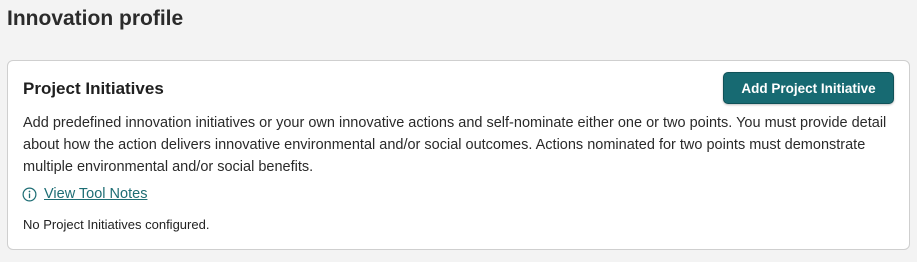 The width and height of the screenshot is (917, 262). Describe the element at coordinates (116, 224) in the screenshot. I see `empty-state-message: No Project Initiatives configured.` at that location.